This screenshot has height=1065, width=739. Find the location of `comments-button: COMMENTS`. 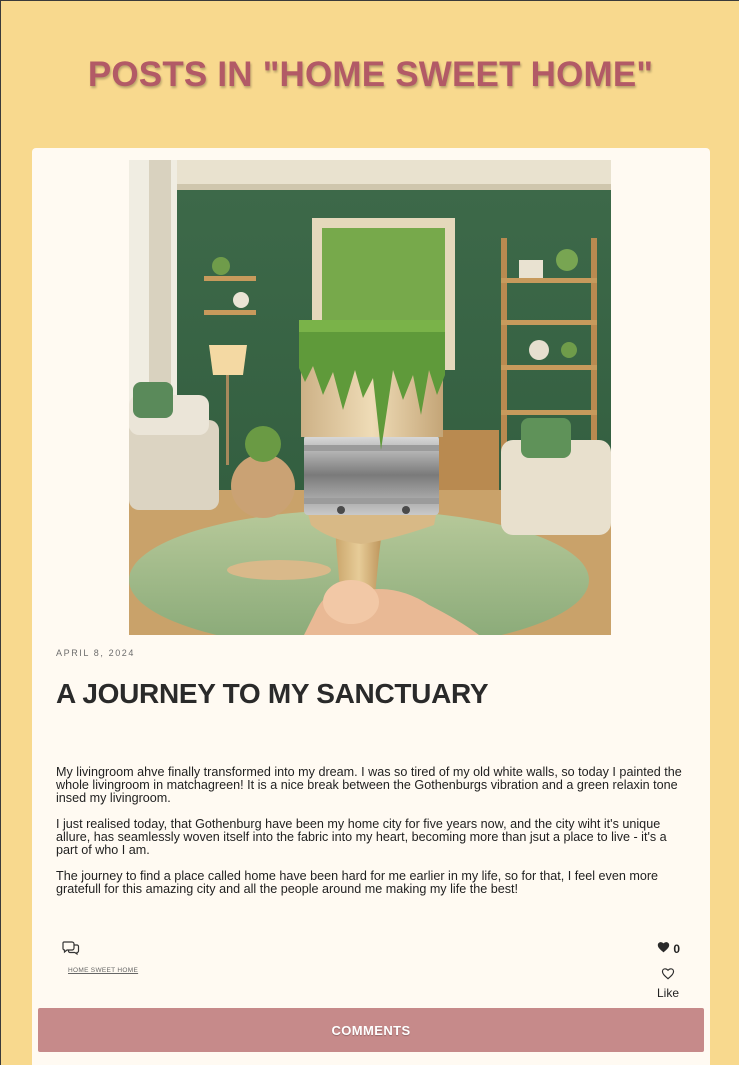

comments-button: COMMENTS is located at coordinates (371, 1030).